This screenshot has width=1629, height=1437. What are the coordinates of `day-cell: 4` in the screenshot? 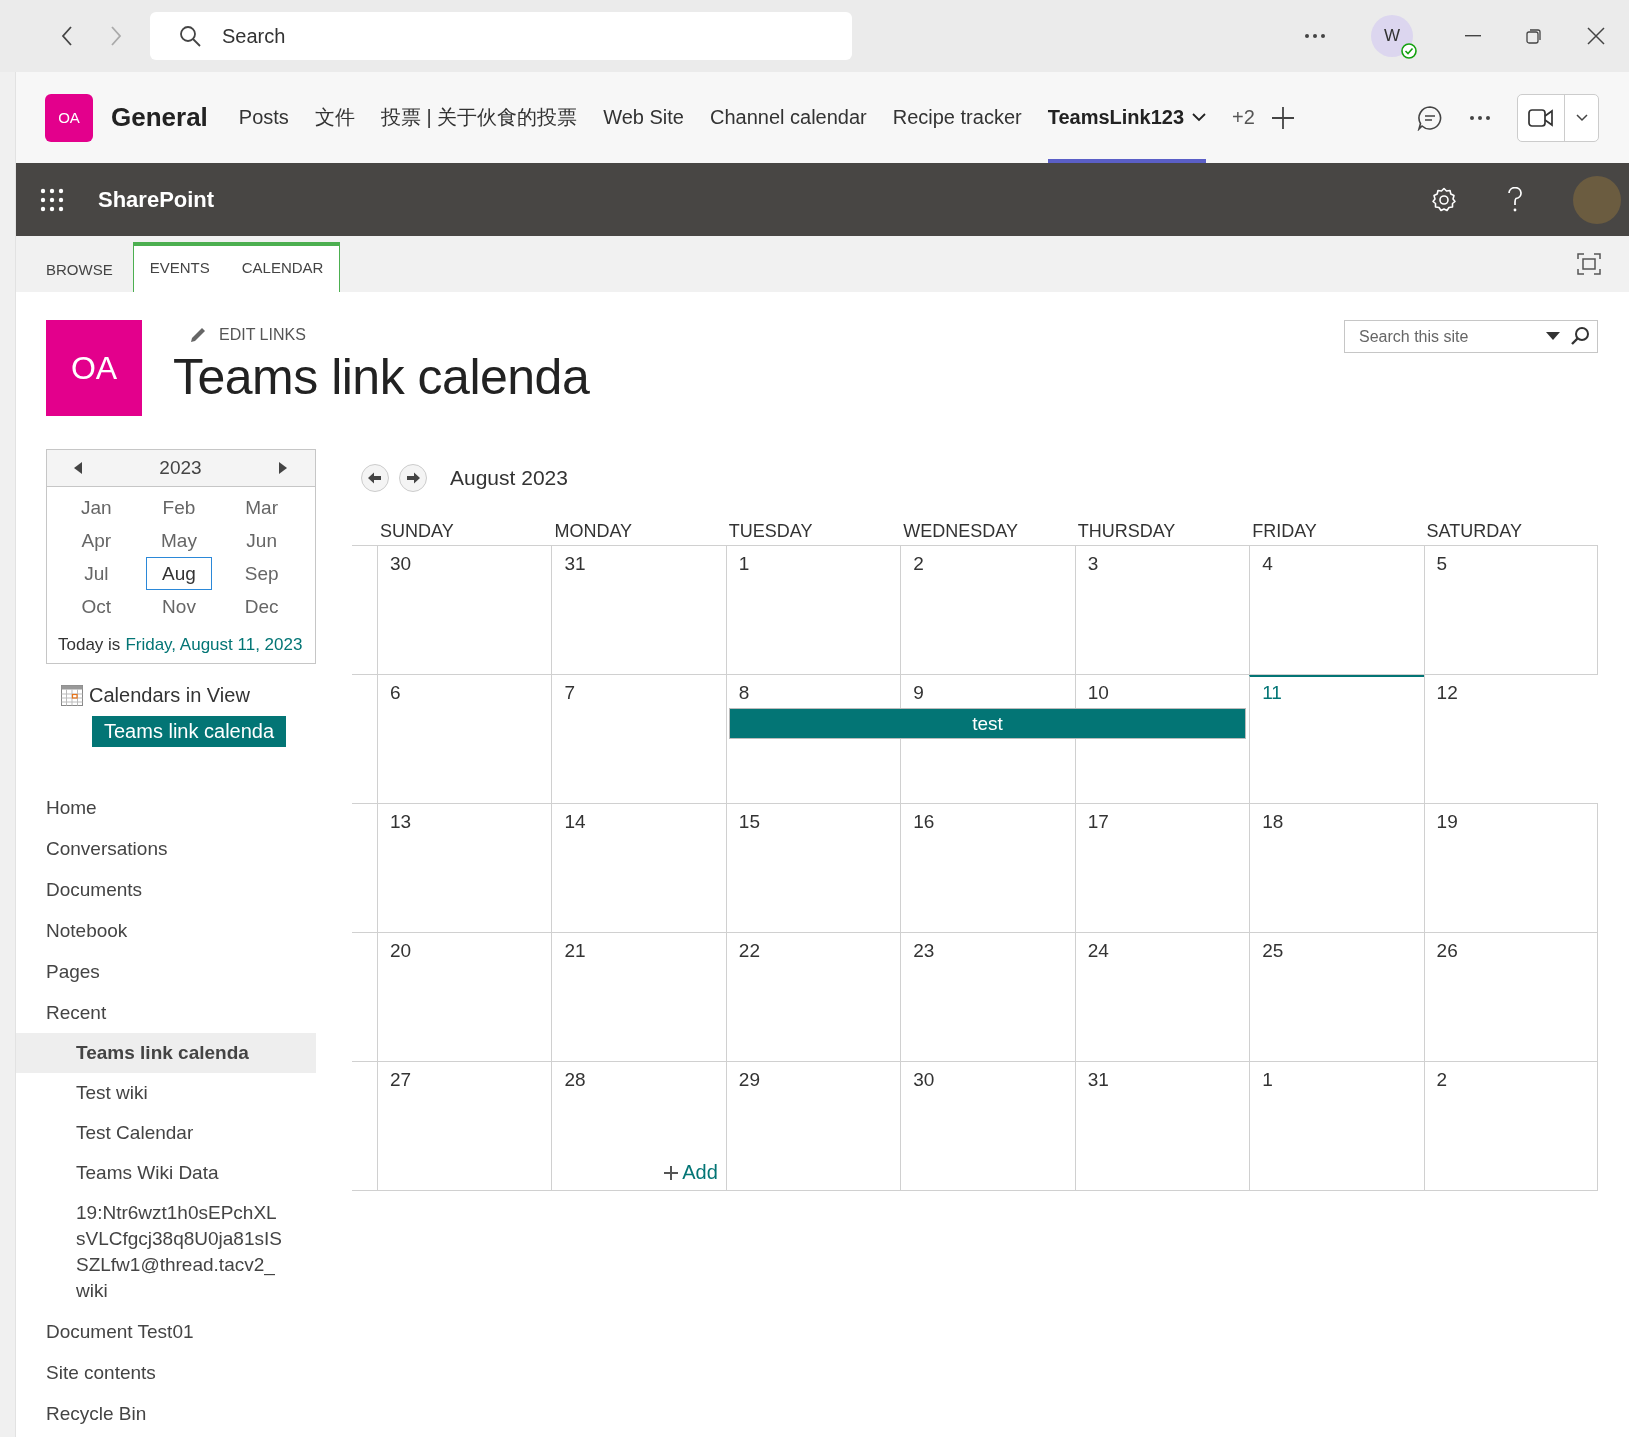 It's located at (1336, 610).